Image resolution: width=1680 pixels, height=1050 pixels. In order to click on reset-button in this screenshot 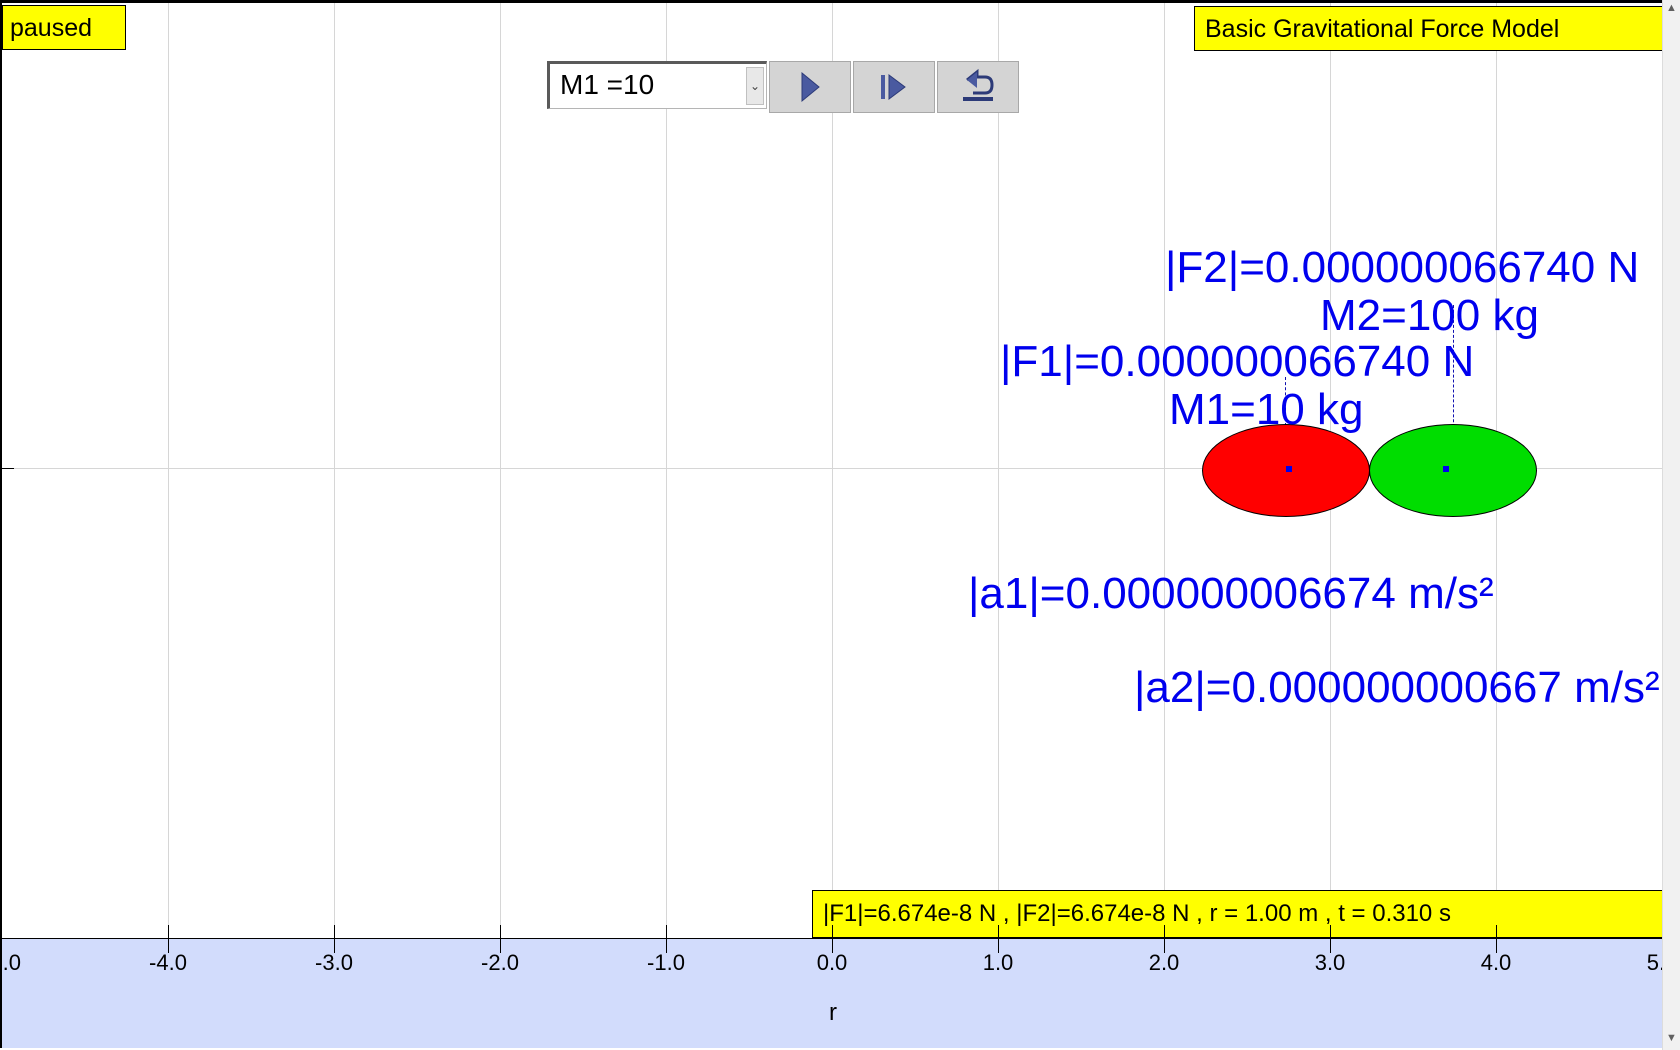, I will do `click(978, 87)`.